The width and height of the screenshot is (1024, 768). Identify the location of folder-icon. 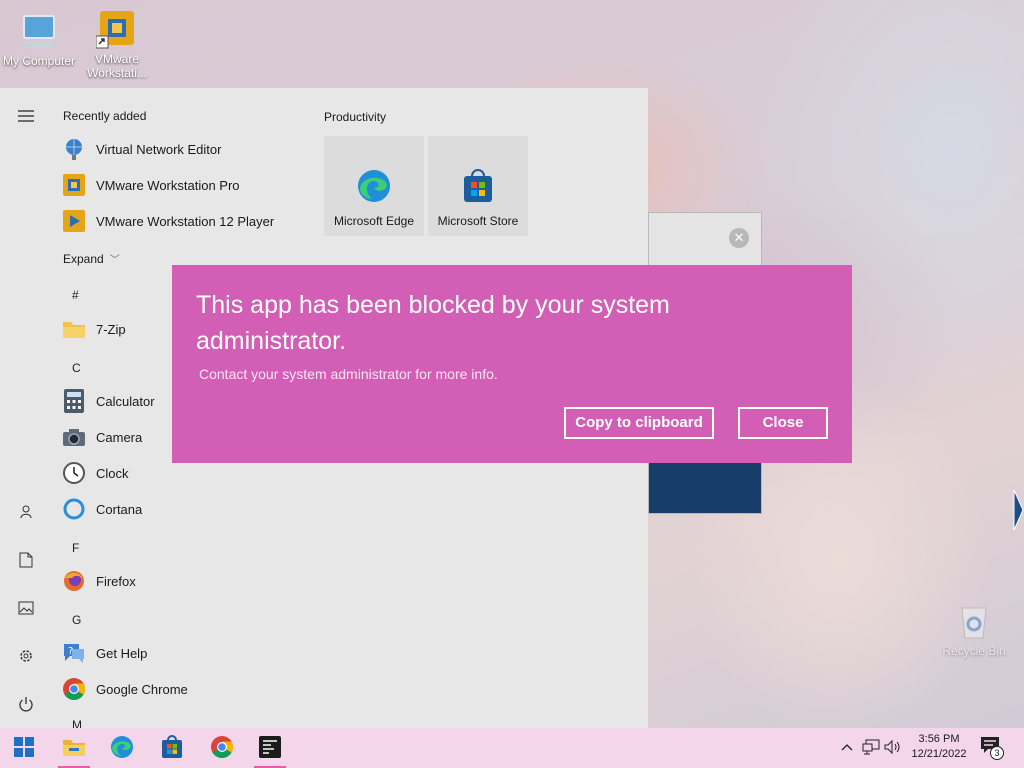
(74, 329).